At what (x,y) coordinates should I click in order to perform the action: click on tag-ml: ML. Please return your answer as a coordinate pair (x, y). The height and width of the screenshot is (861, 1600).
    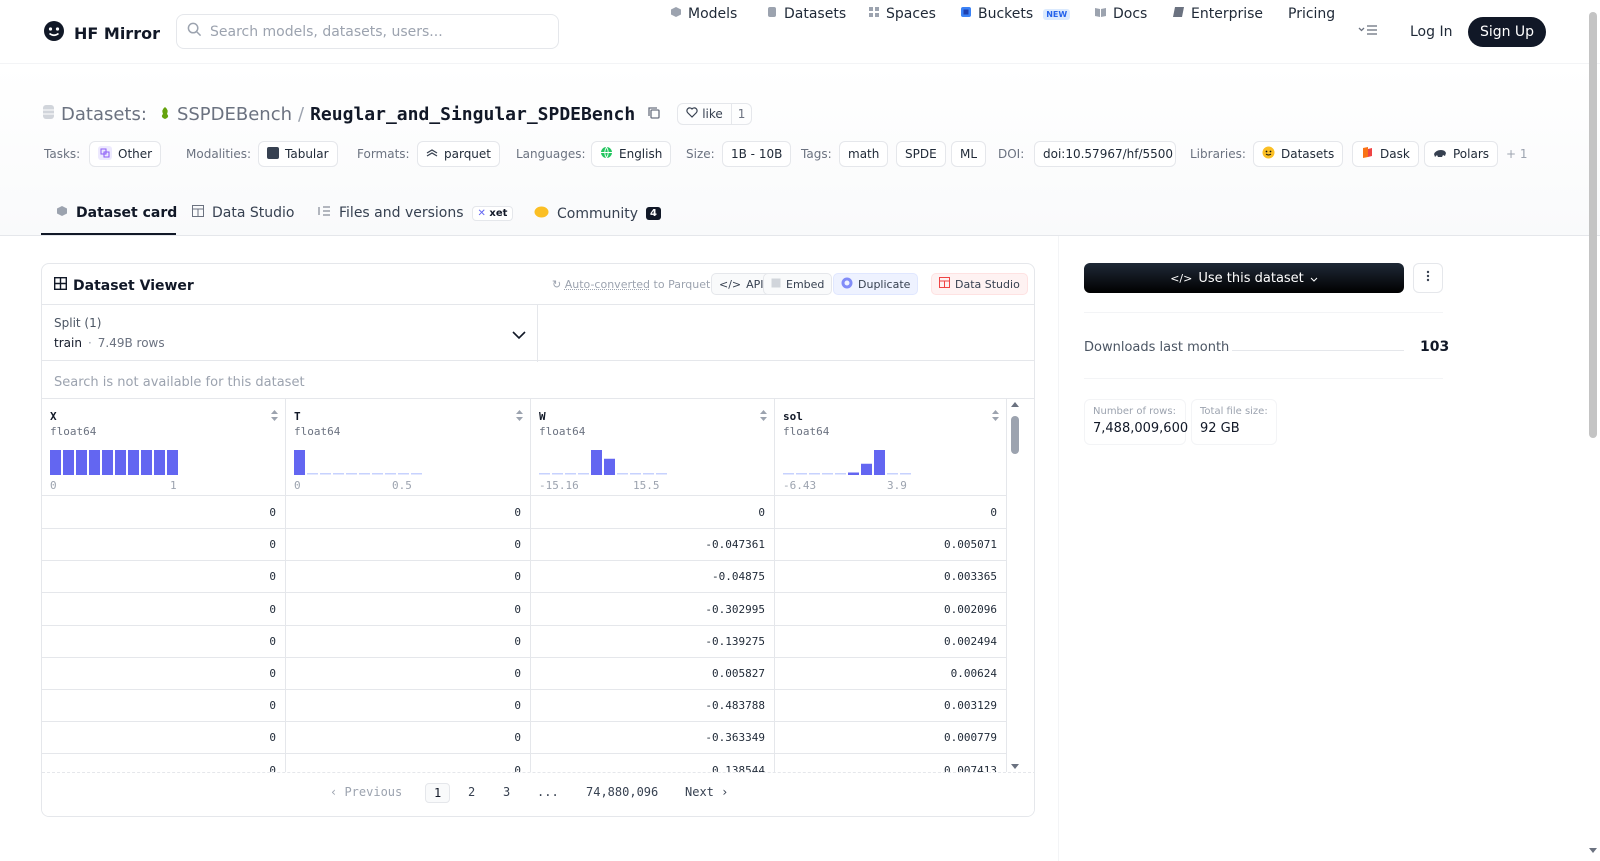
    Looking at the image, I should click on (969, 154).